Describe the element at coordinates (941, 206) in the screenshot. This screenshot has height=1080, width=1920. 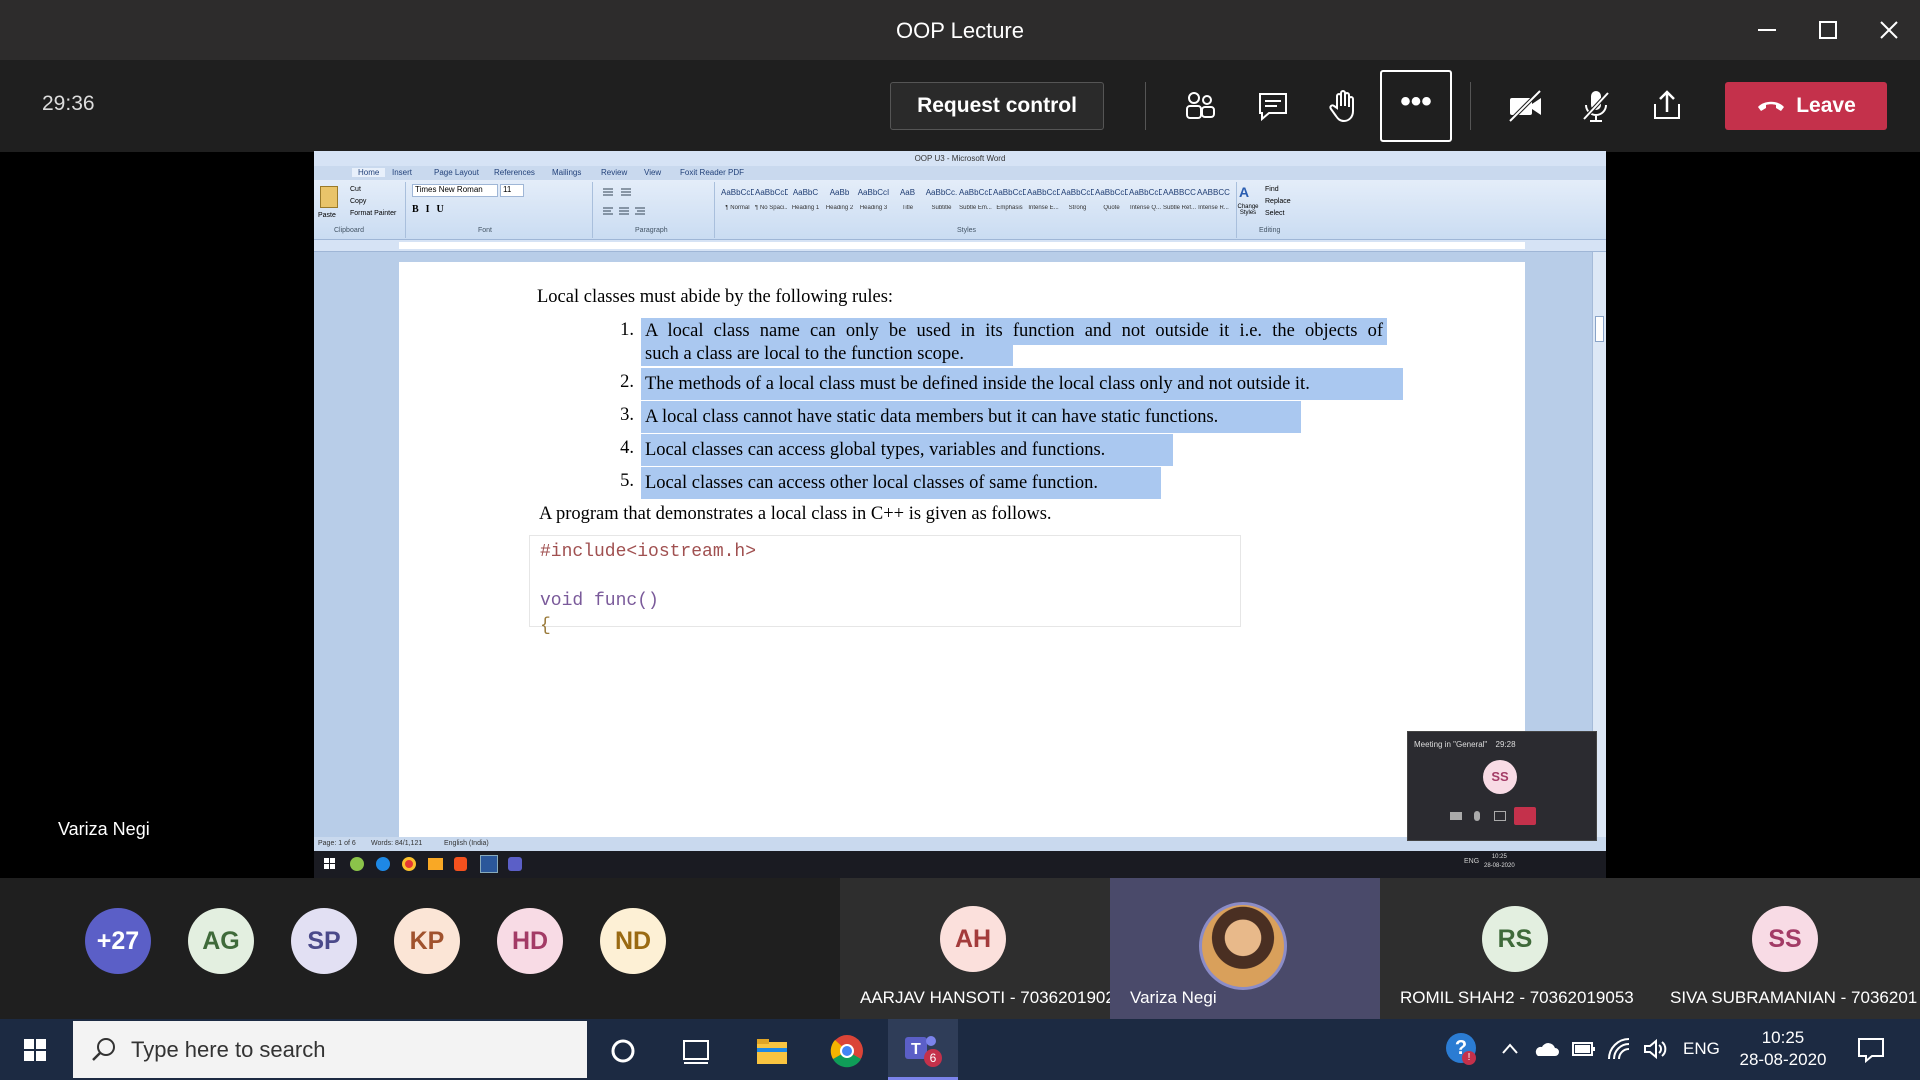
I see `style-gallery-item: AaBbCc. Subtitle` at that location.